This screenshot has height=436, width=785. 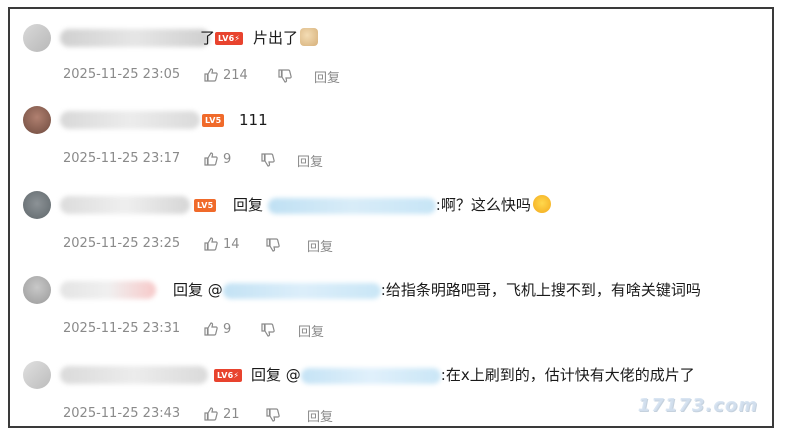 What do you see at coordinates (286, 38) in the screenshot?
I see `comment-text: 片出了` at bounding box center [286, 38].